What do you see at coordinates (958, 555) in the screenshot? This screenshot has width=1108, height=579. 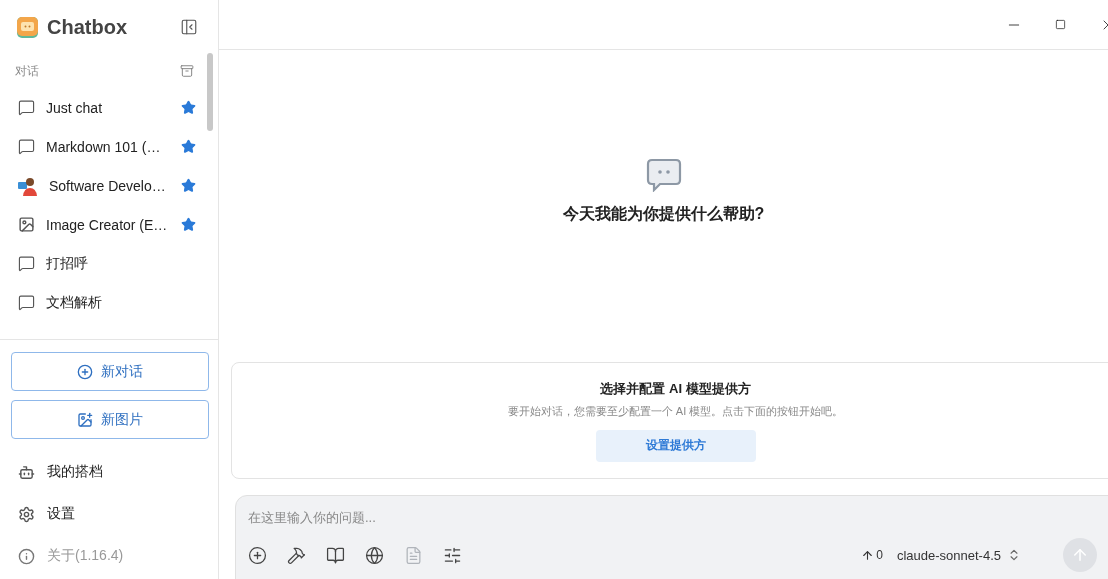 I see `model-selector: claude-sonnet-4.5` at bounding box center [958, 555].